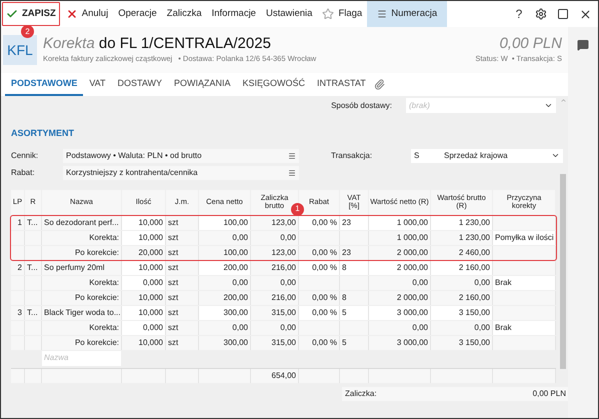  What do you see at coordinates (184, 14) in the screenshot?
I see `toolbar-button: Zaliczka` at bounding box center [184, 14].